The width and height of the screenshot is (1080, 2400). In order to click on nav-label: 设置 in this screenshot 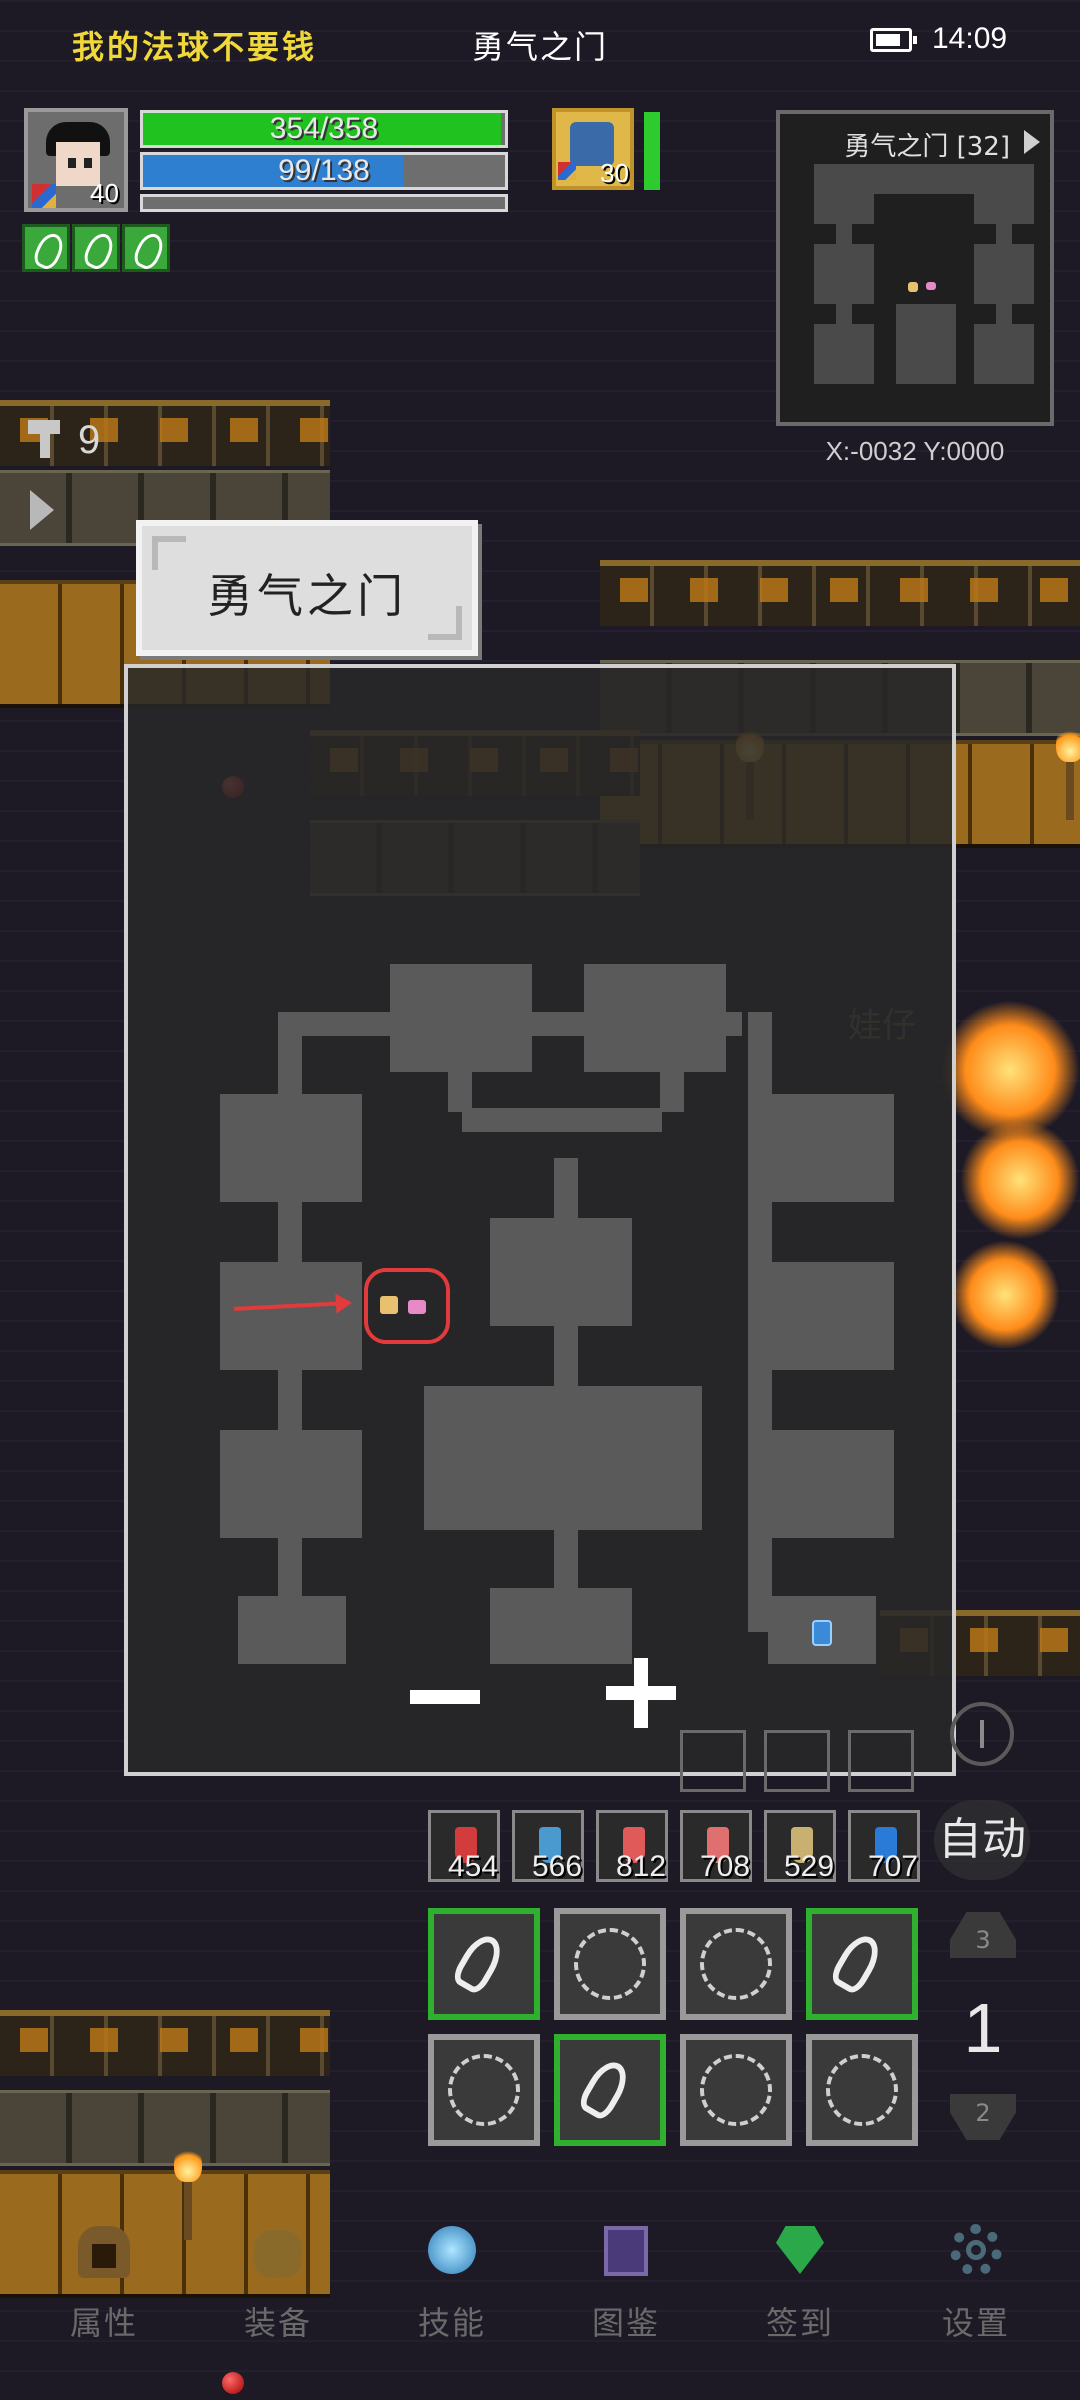, I will do `click(975, 2323)`.